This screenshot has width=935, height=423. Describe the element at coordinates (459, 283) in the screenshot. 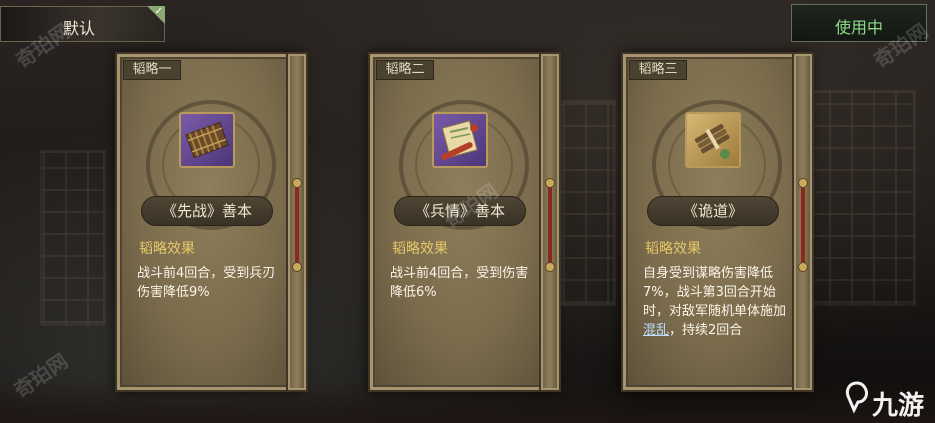

I see `effect-description: 战斗前4回合，受到伤害降低6%` at that location.